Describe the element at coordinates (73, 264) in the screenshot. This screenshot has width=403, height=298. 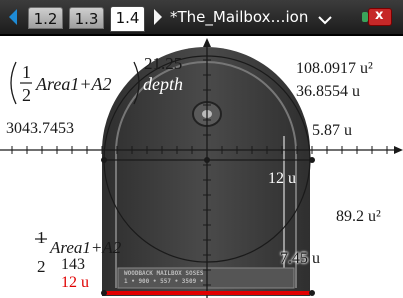
I see `bottom-formula-value: 143` at that location.